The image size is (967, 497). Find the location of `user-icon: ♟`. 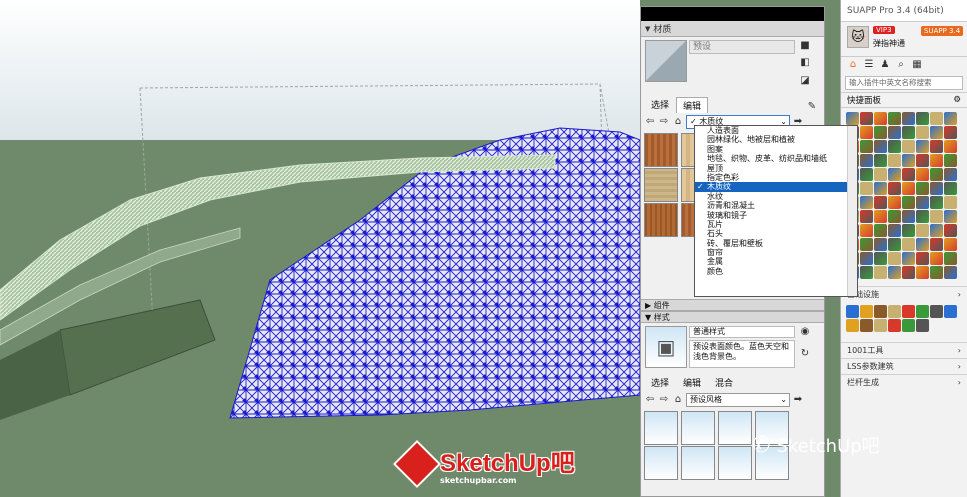

user-icon: ♟ is located at coordinates (885, 65).